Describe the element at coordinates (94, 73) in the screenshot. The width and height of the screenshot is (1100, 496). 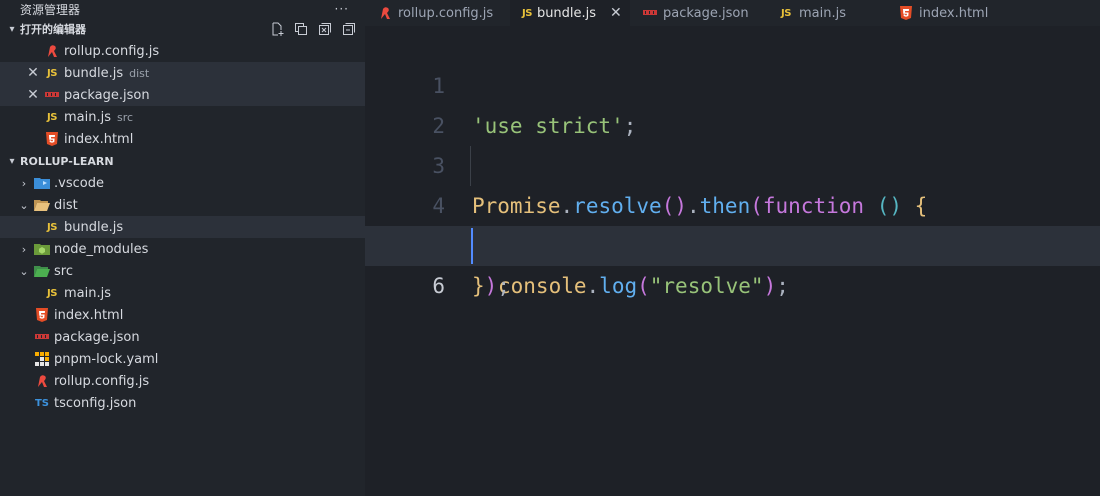
I see `open-editor-label: bundle.js` at that location.